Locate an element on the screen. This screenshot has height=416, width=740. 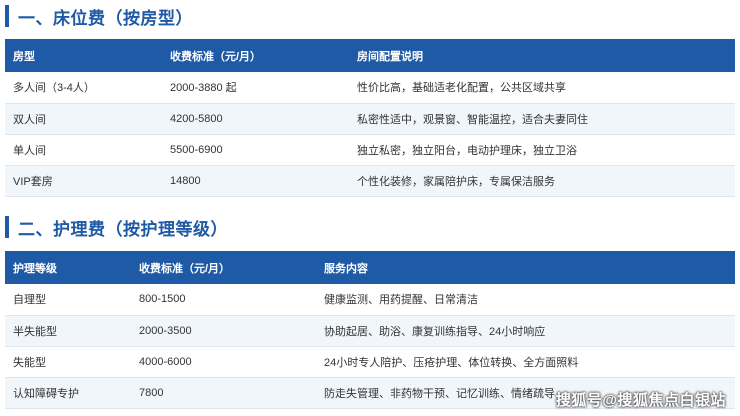
table-row: 失能型 4000-6000 24小时专人陪护、压疮护理、体位转换、全方面照料 is located at coordinates (370, 362).